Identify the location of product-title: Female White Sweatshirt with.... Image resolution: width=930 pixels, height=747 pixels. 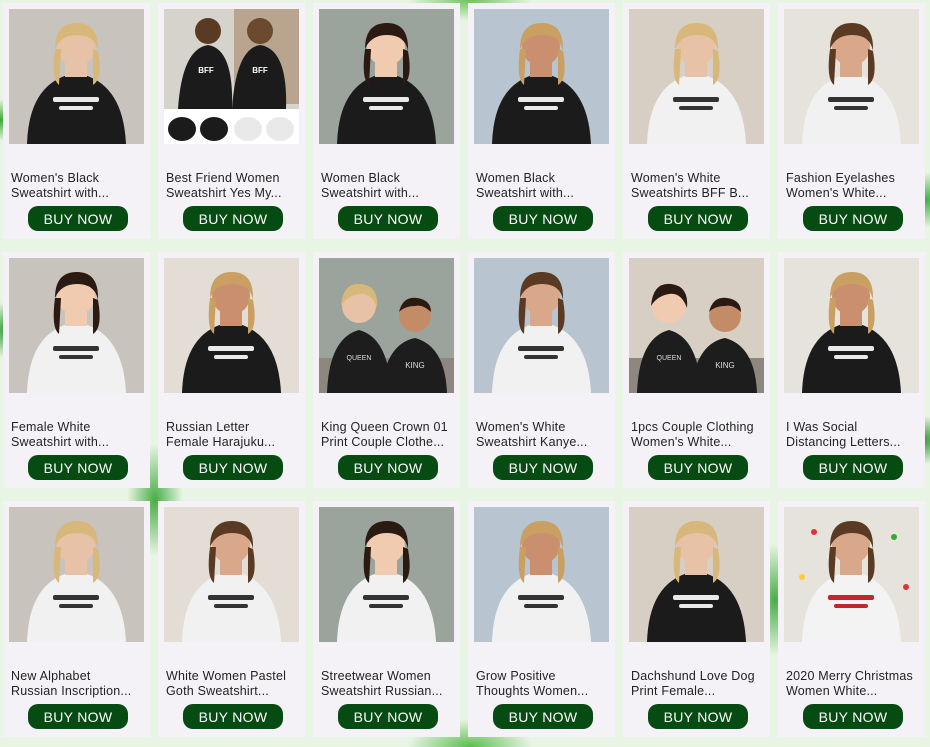
(78, 435).